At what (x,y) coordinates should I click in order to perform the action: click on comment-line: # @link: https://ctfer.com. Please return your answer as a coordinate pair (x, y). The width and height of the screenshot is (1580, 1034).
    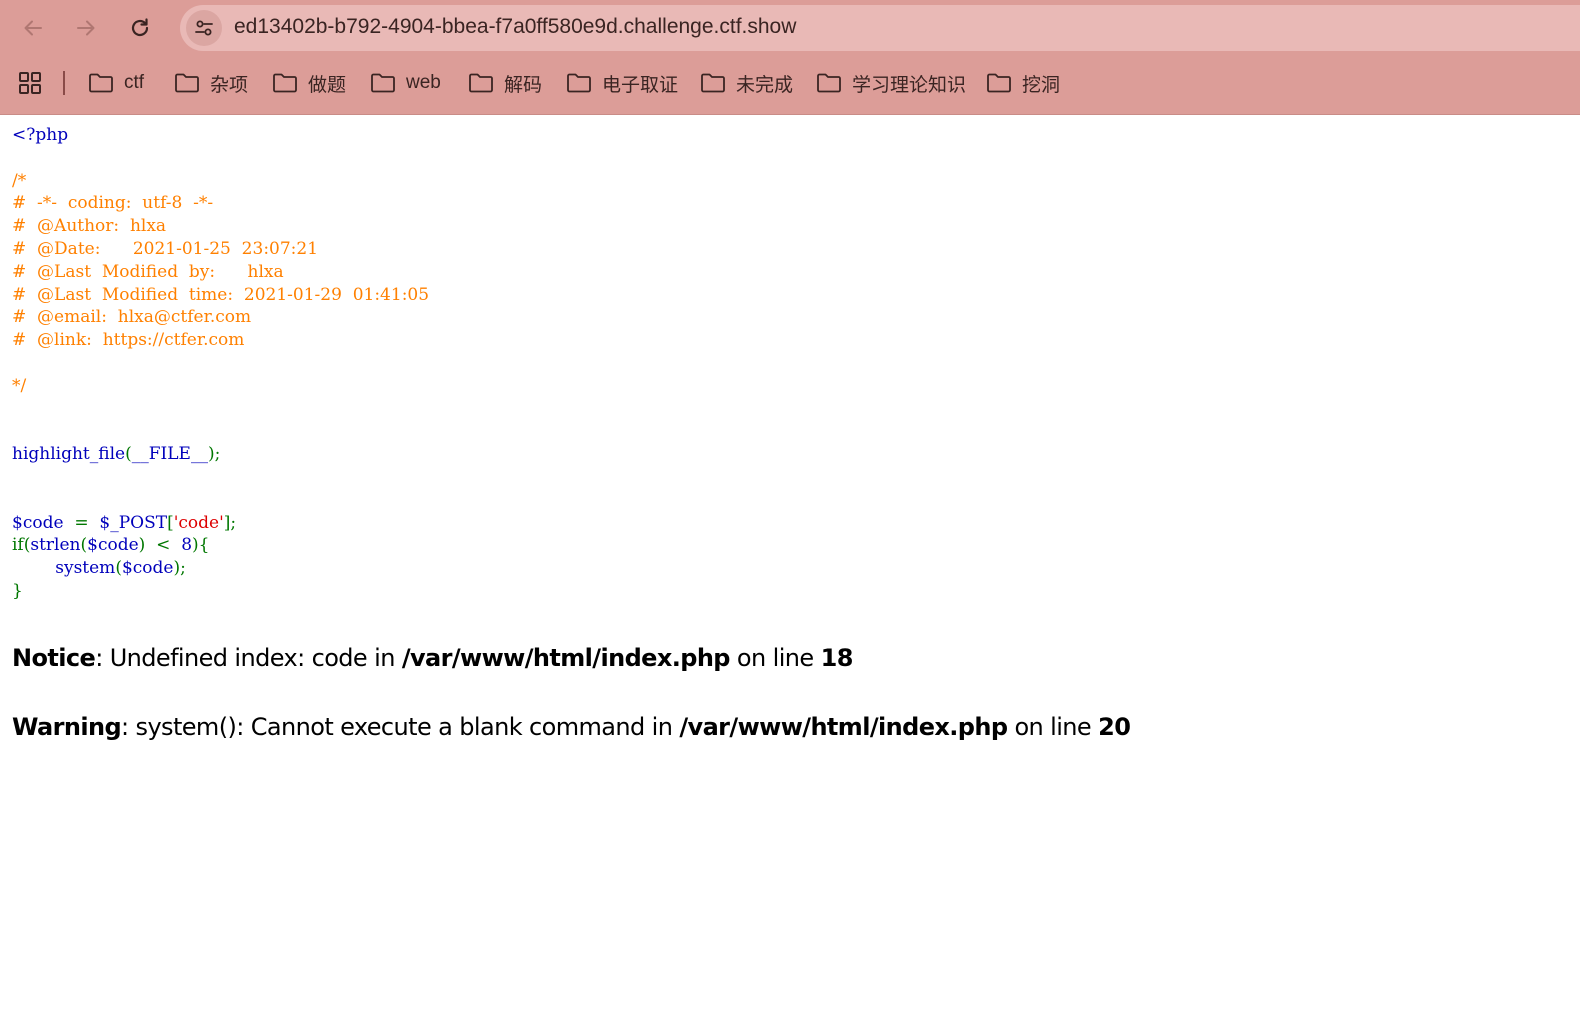
    Looking at the image, I should click on (128, 340).